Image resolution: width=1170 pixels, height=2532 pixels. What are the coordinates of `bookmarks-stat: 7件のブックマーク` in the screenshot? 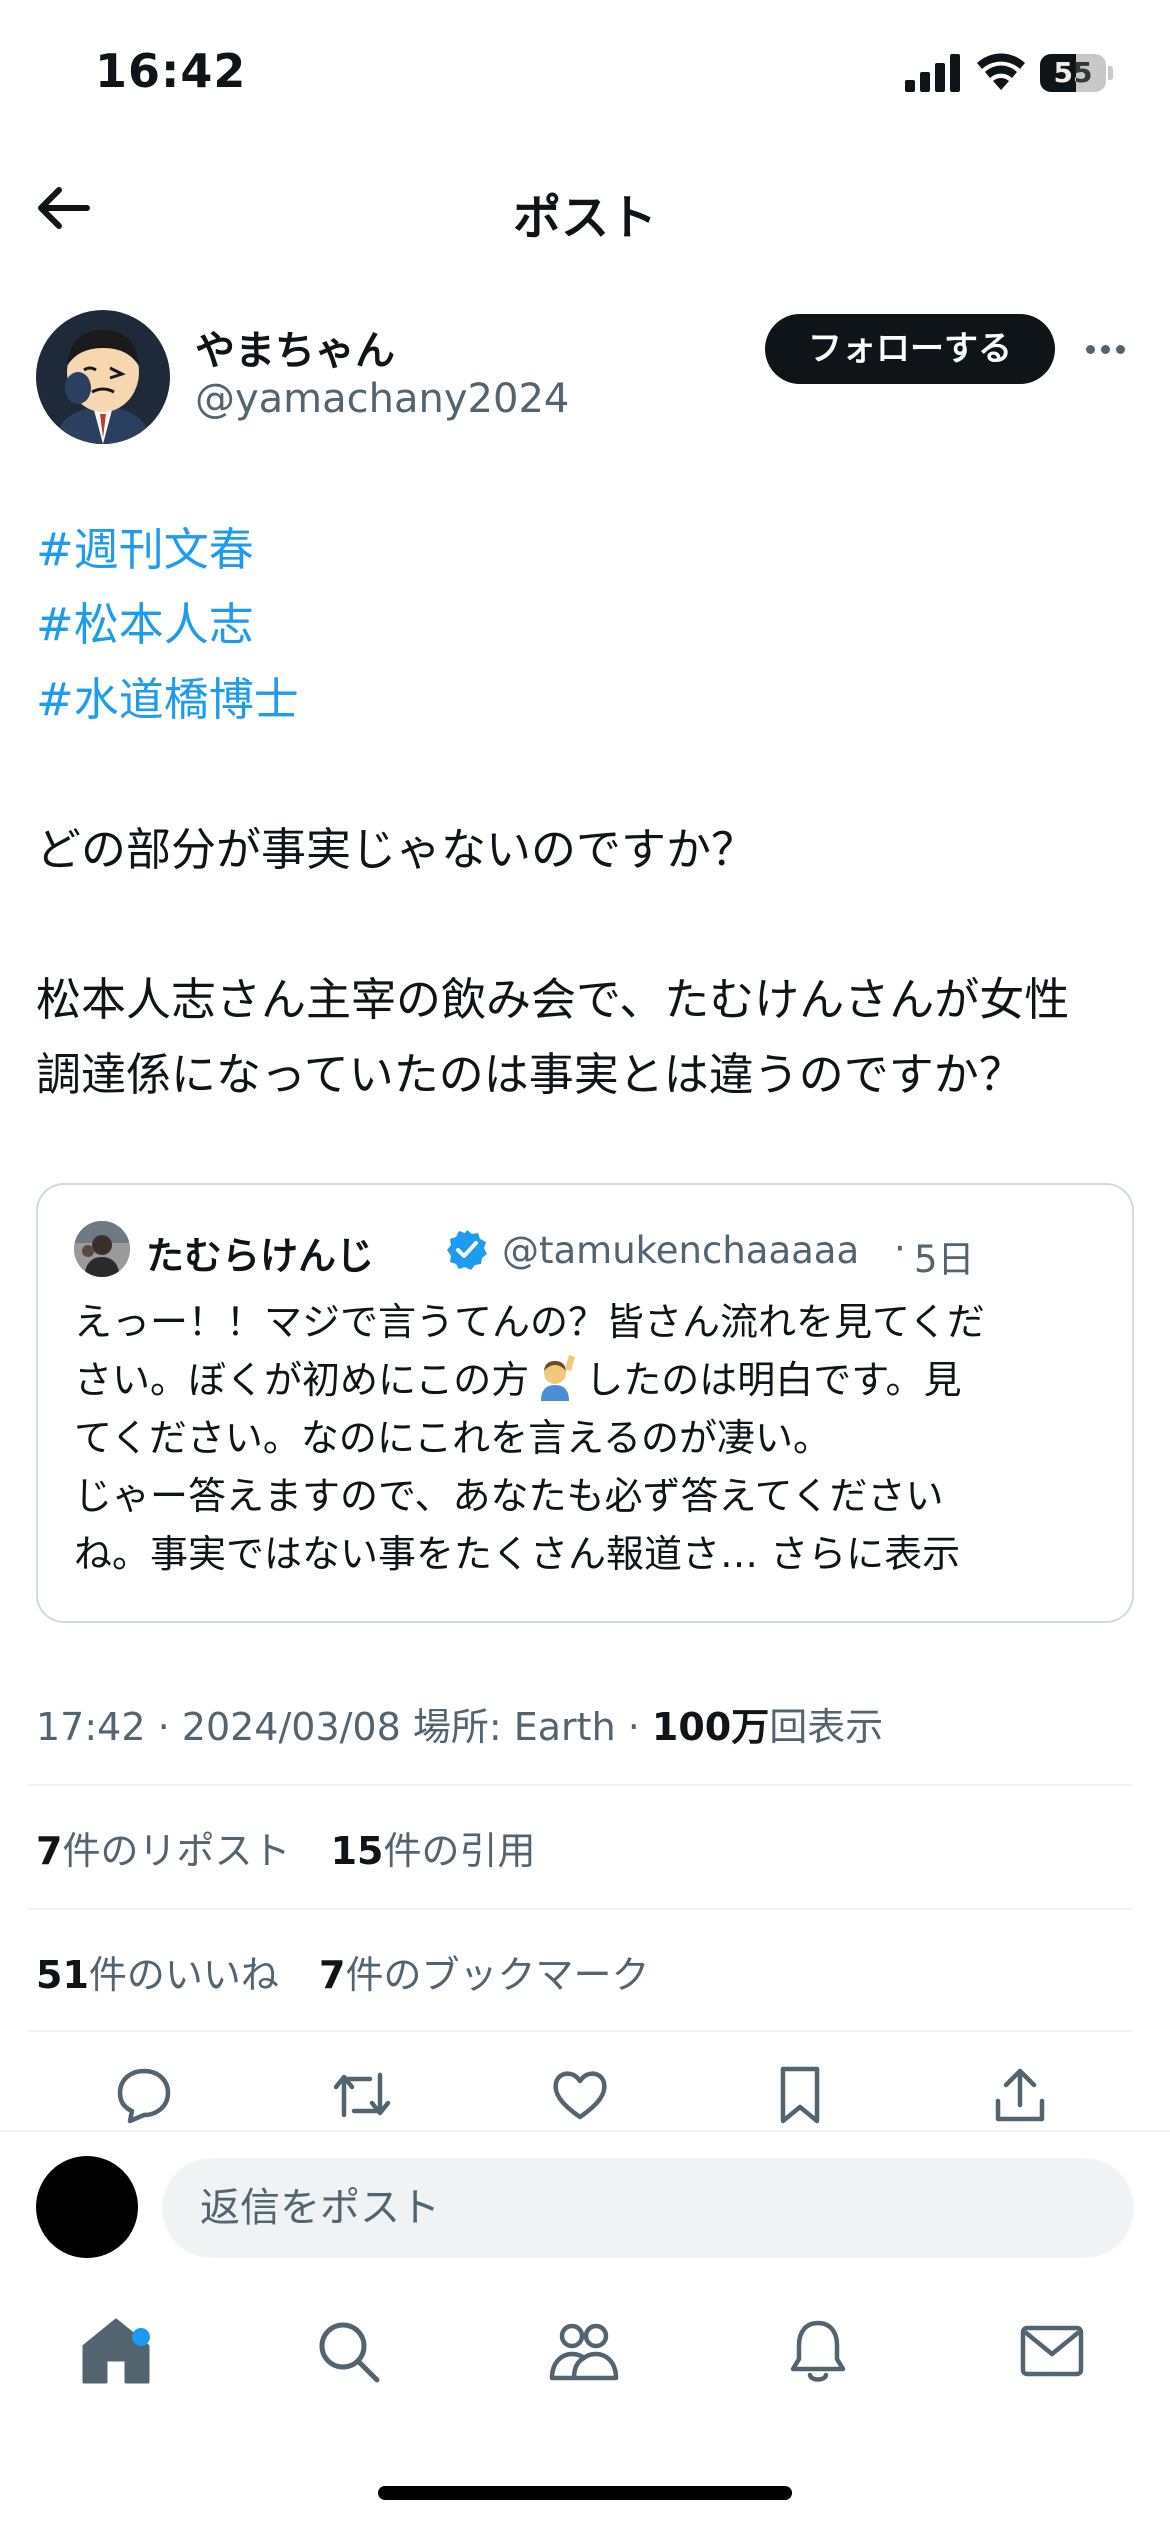 It's located at (484, 1975).